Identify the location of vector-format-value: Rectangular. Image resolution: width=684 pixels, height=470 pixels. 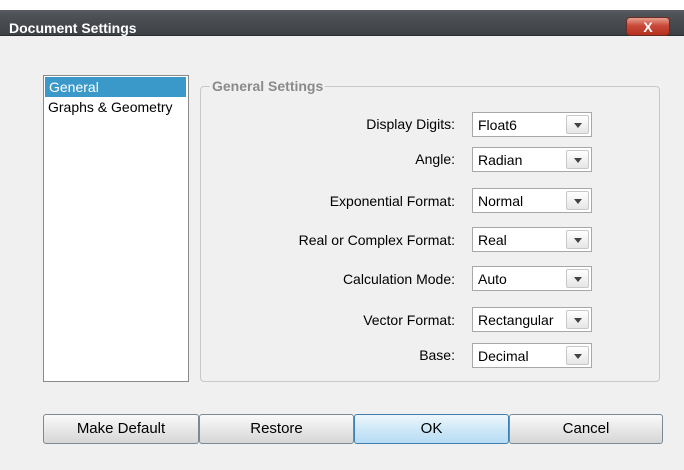
(516, 320).